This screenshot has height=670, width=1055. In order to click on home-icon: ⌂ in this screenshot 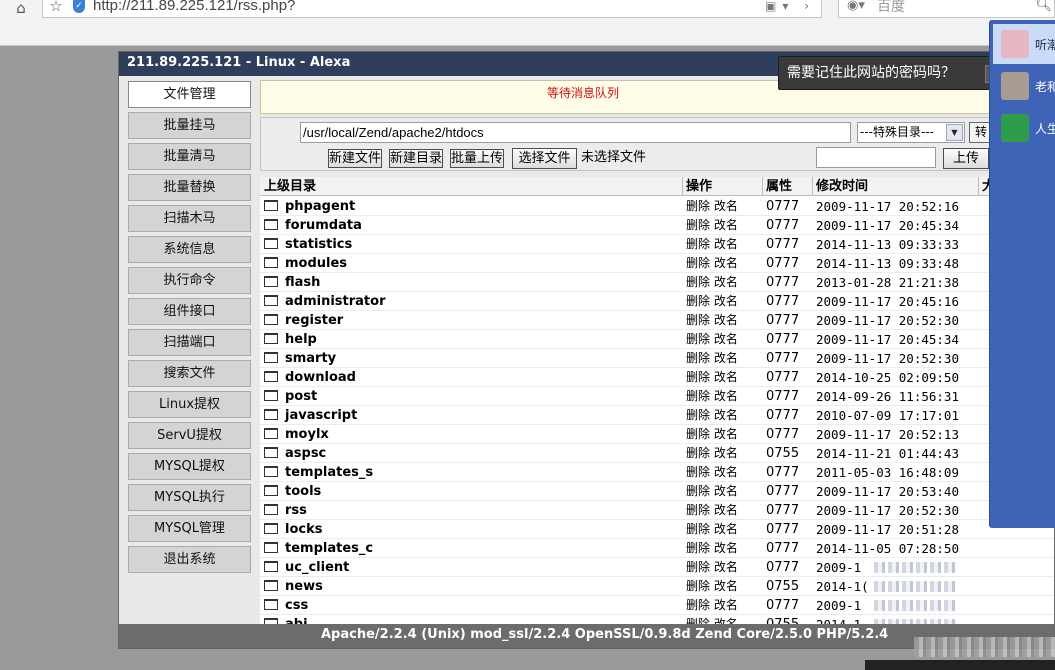, I will do `click(21, 8)`.